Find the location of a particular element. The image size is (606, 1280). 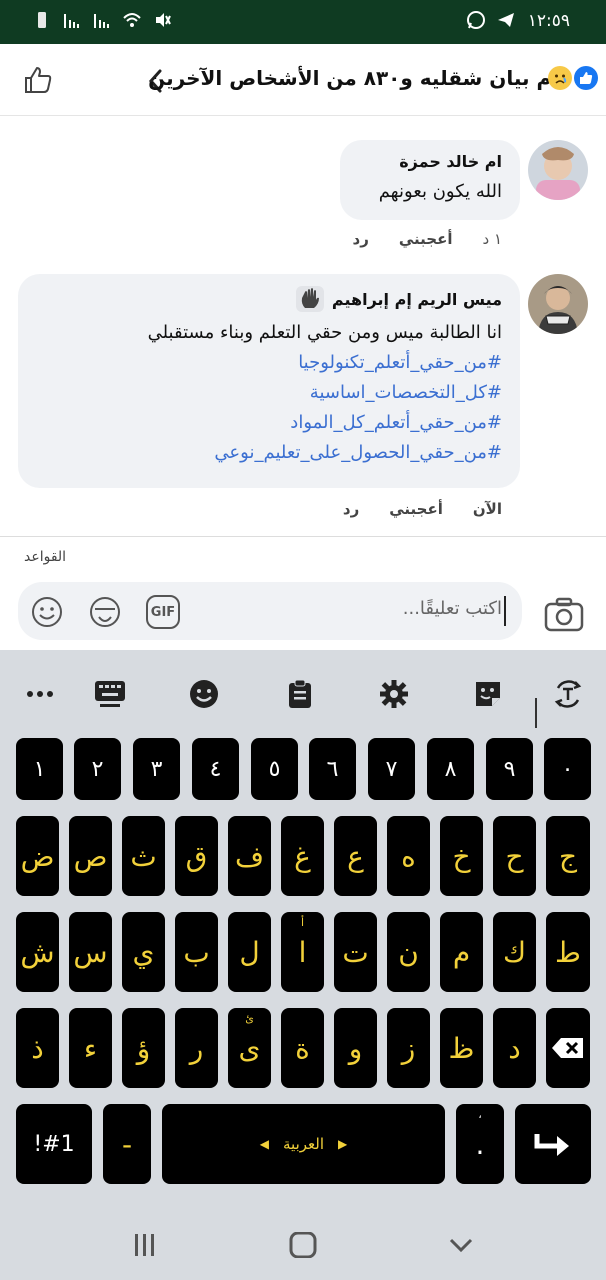

period-key: ، . is located at coordinates (480, 1144).